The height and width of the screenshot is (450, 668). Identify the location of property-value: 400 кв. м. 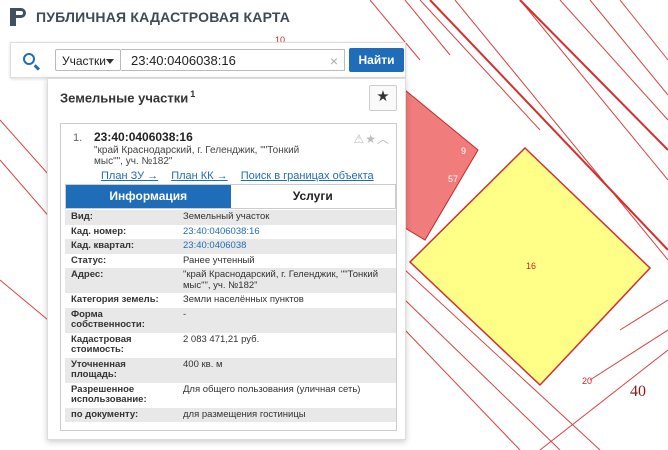
(286, 370).